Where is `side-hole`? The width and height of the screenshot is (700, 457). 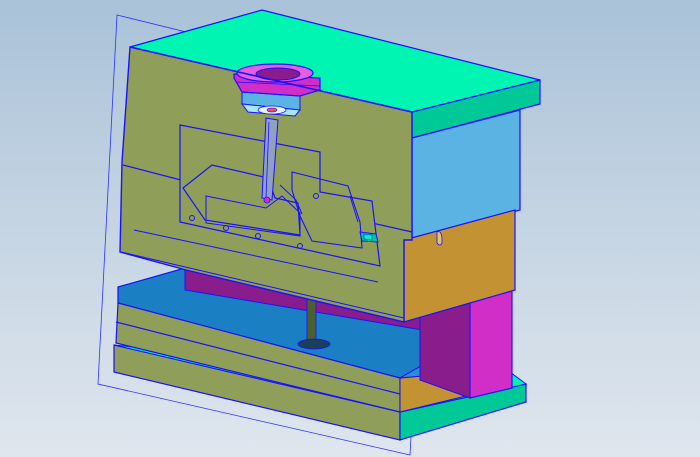 side-hole is located at coordinates (439, 238).